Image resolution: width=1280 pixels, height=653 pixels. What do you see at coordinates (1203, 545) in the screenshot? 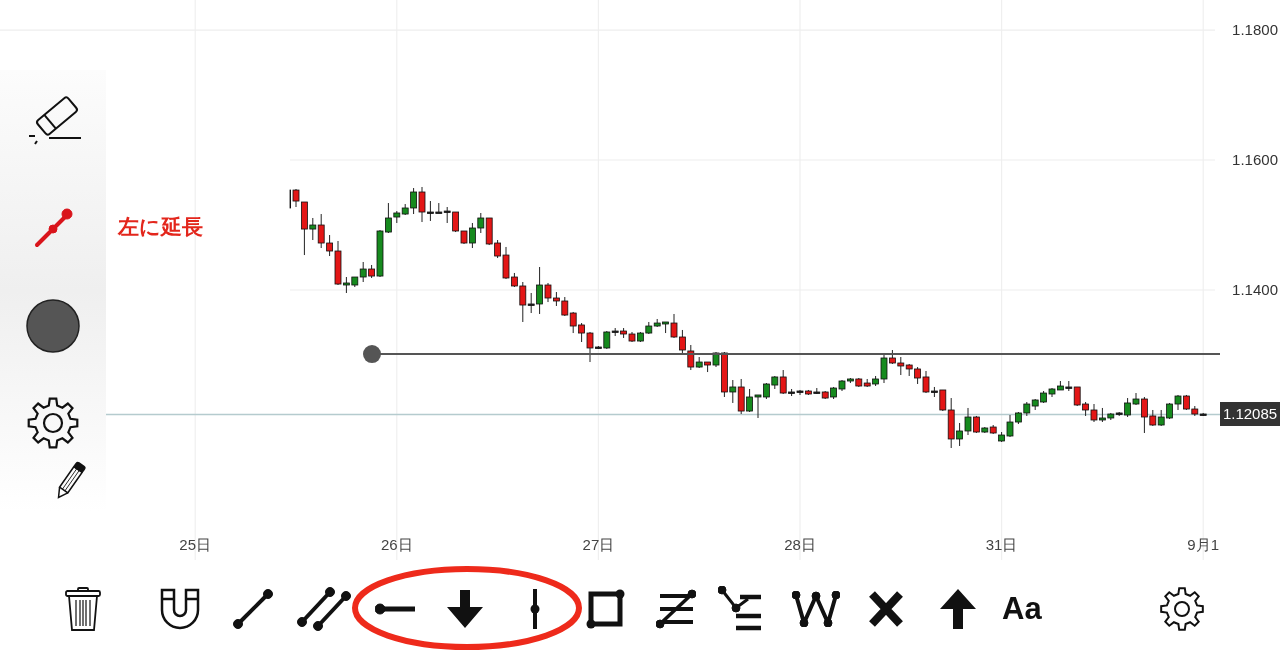
I see `x-axis-label: 9月1` at bounding box center [1203, 545].